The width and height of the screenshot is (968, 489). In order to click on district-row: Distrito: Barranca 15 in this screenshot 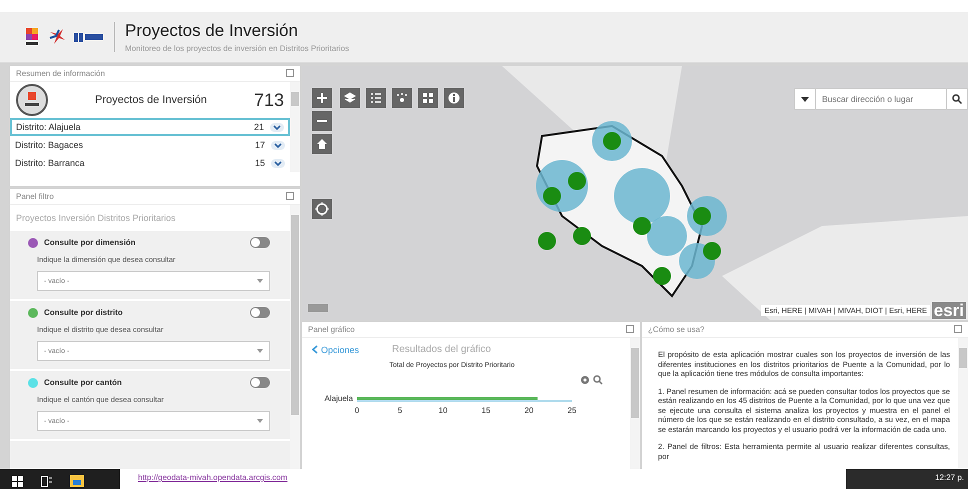, I will do `click(150, 163)`.